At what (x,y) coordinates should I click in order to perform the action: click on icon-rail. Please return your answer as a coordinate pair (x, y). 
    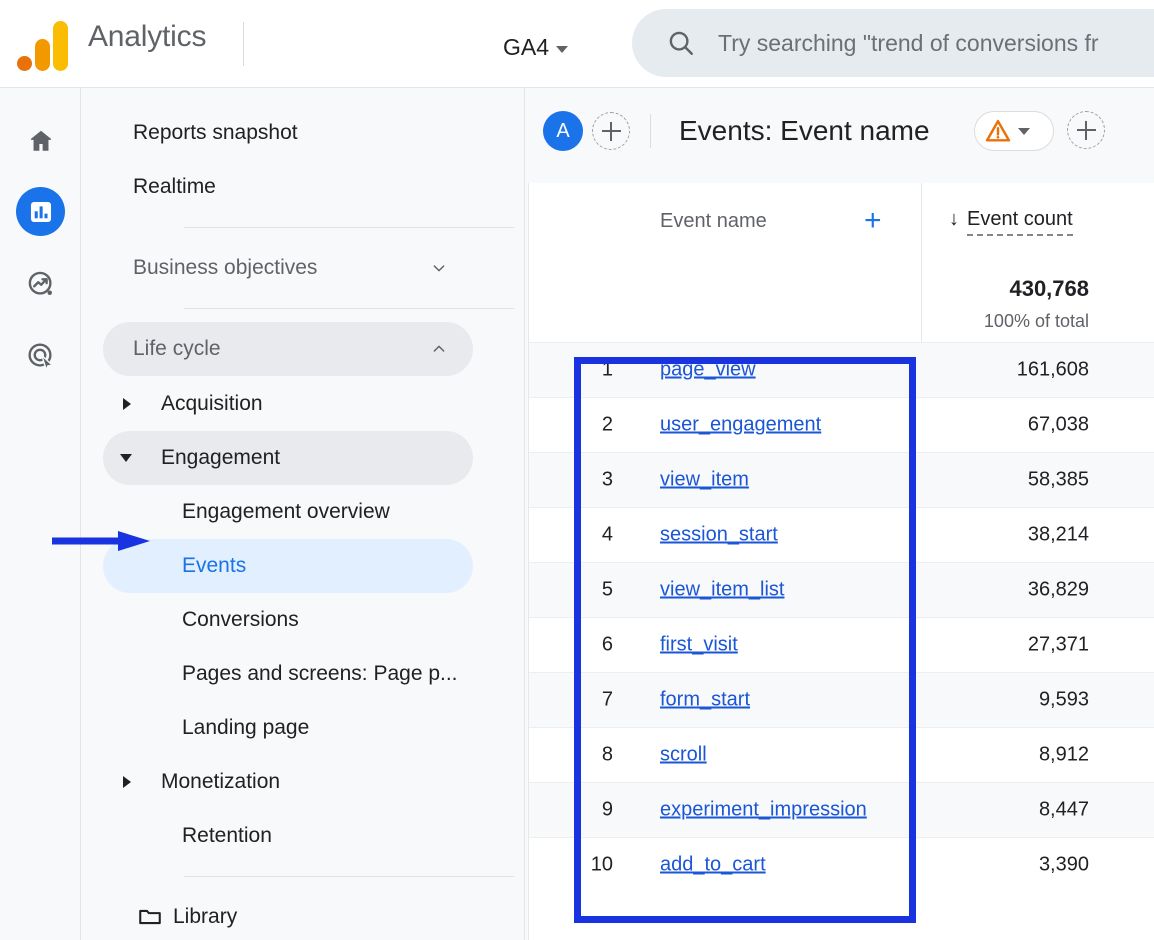
    Looking at the image, I should click on (40, 514).